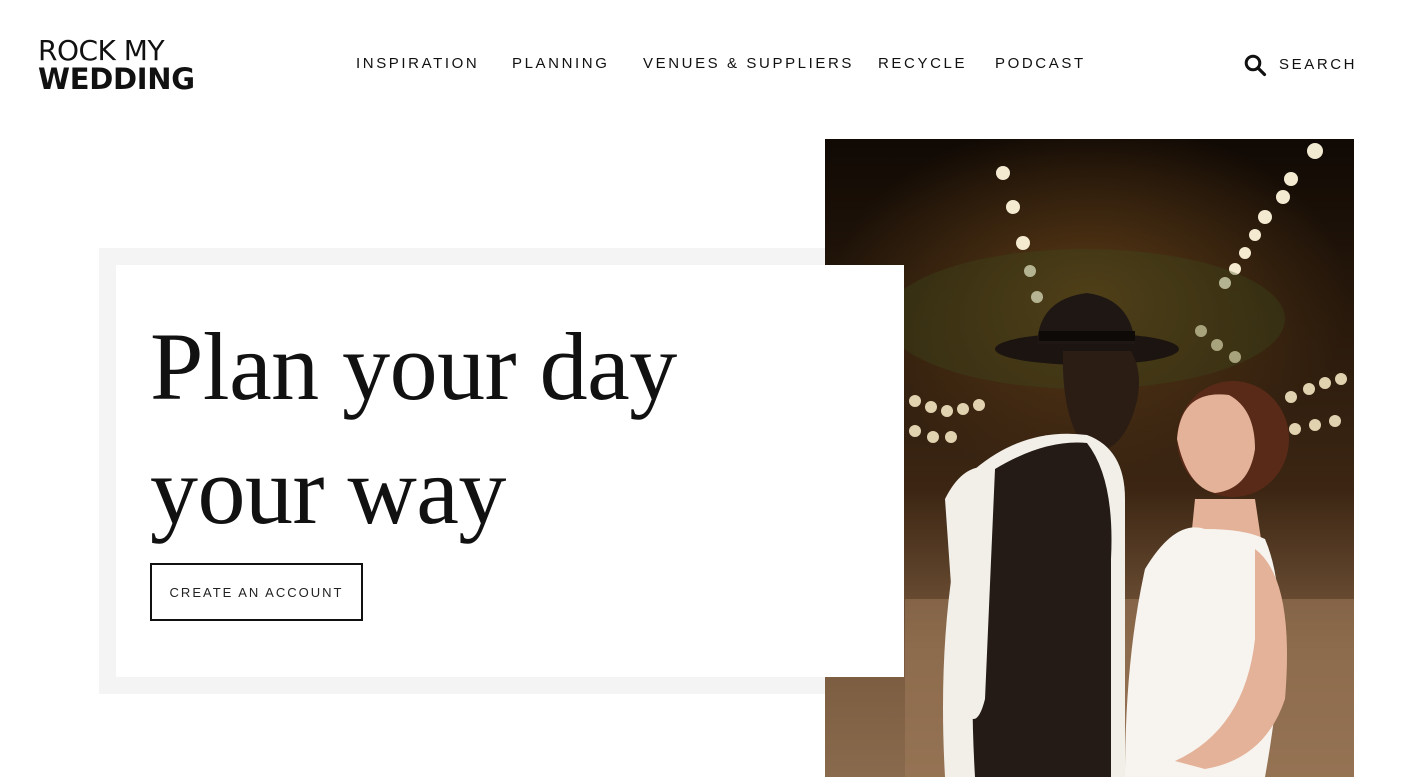 Image resolution: width=1417 pixels, height=777 pixels. What do you see at coordinates (116, 79) in the screenshot?
I see `logo-line-2: WEDDING` at bounding box center [116, 79].